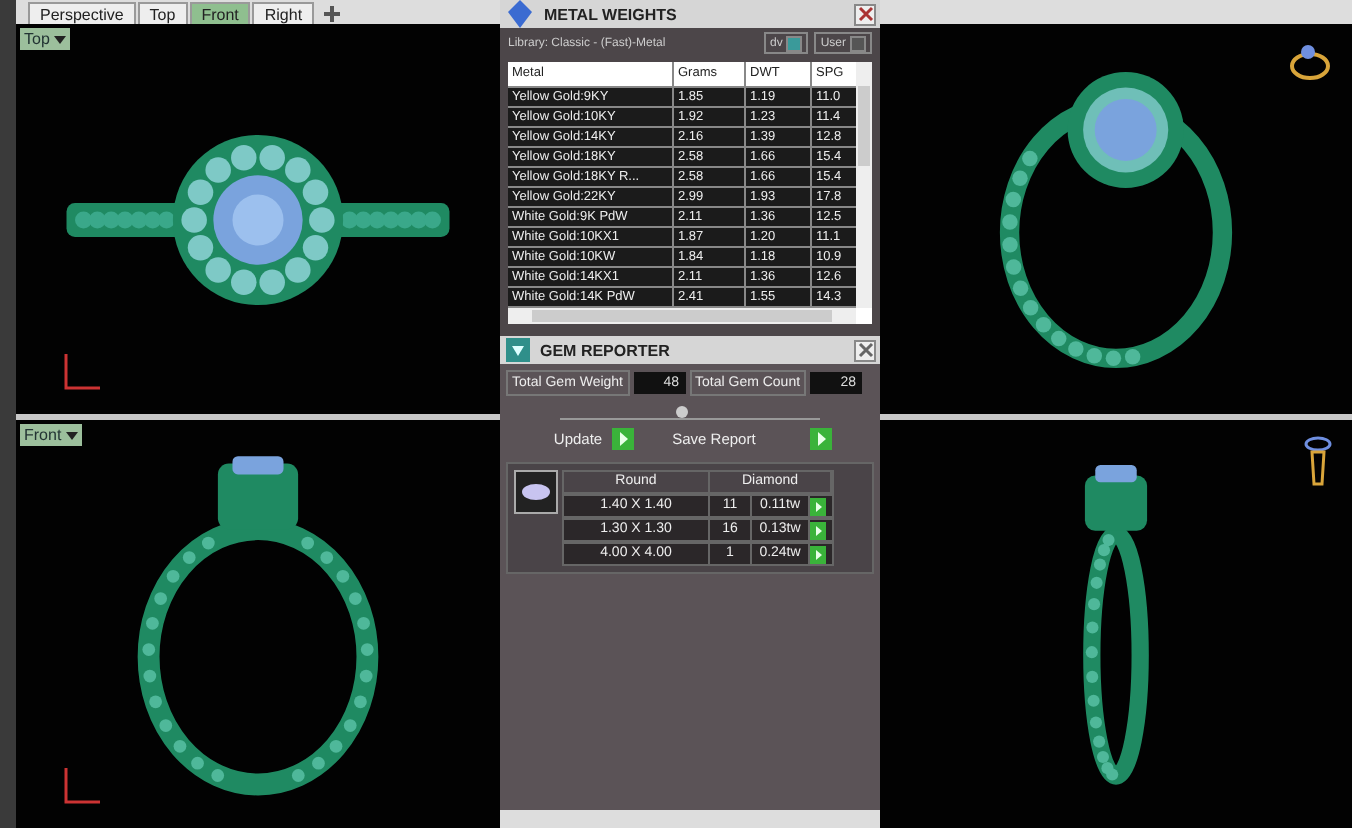 This screenshot has height=828, width=1352. I want to click on gem-thumbnail, so click(536, 492).